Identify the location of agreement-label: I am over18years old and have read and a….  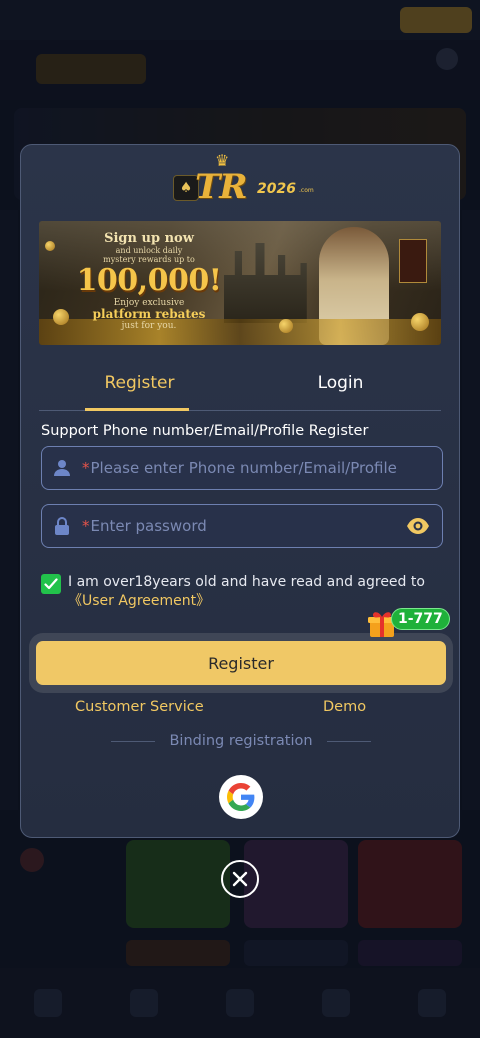
(246, 582).